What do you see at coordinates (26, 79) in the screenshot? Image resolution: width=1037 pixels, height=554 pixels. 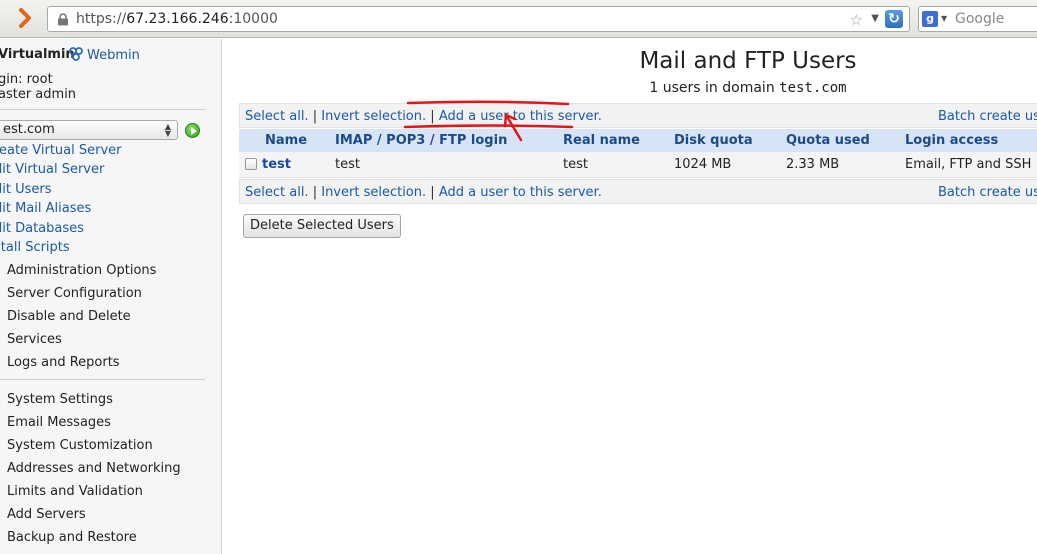 I see `login-info: gin: root` at bounding box center [26, 79].